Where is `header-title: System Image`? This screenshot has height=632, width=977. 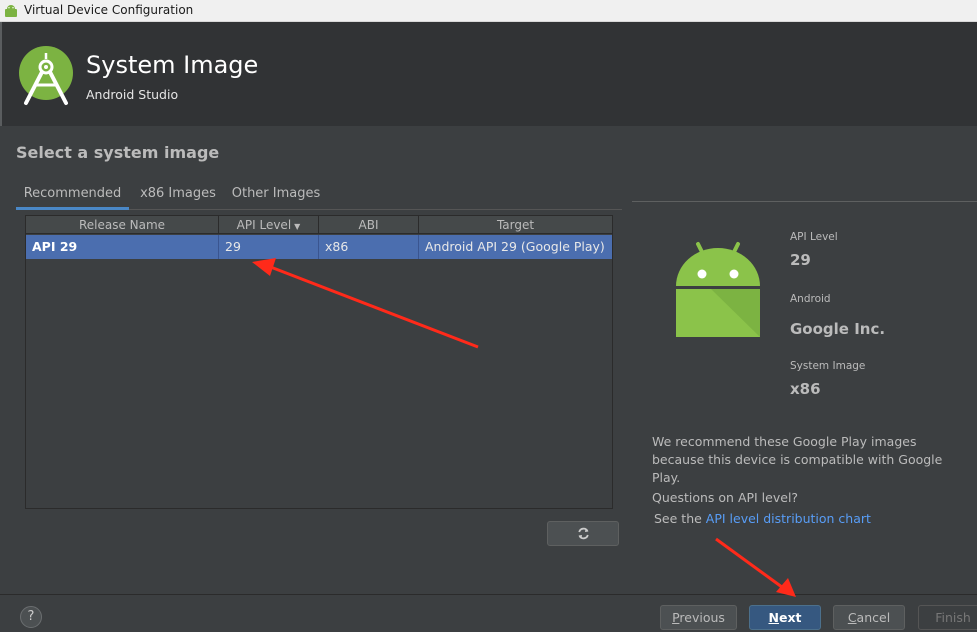 header-title: System Image is located at coordinates (172, 65).